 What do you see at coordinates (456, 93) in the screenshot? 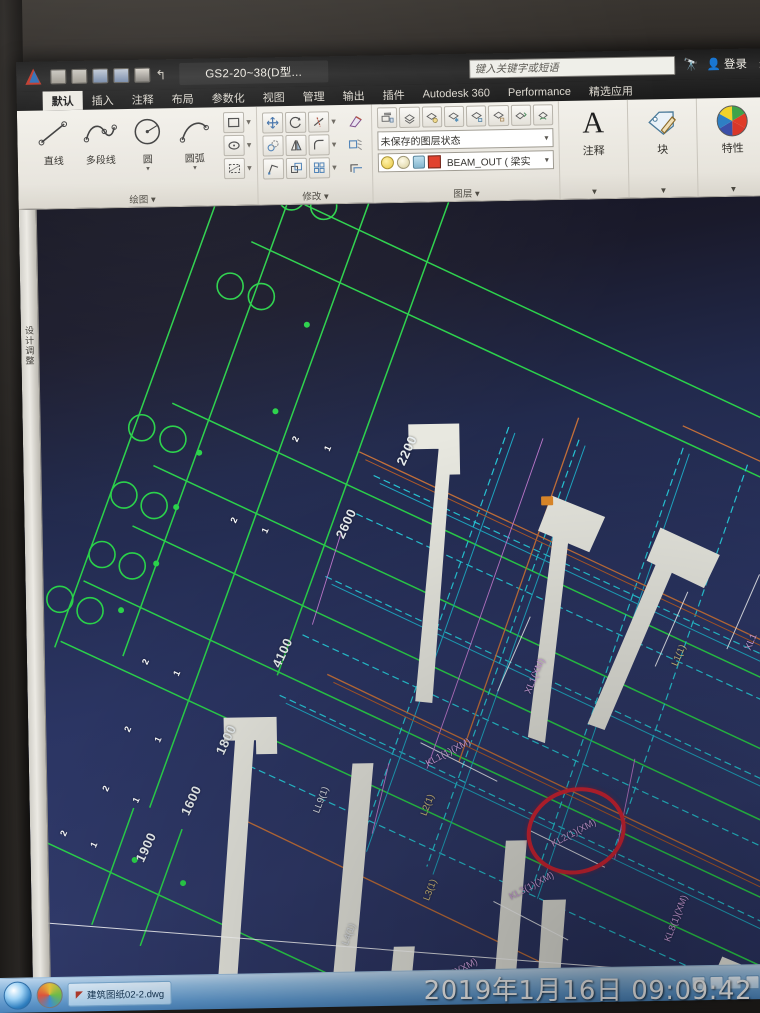
I see `tab-autodesk-360: Autodesk 360` at bounding box center [456, 93].